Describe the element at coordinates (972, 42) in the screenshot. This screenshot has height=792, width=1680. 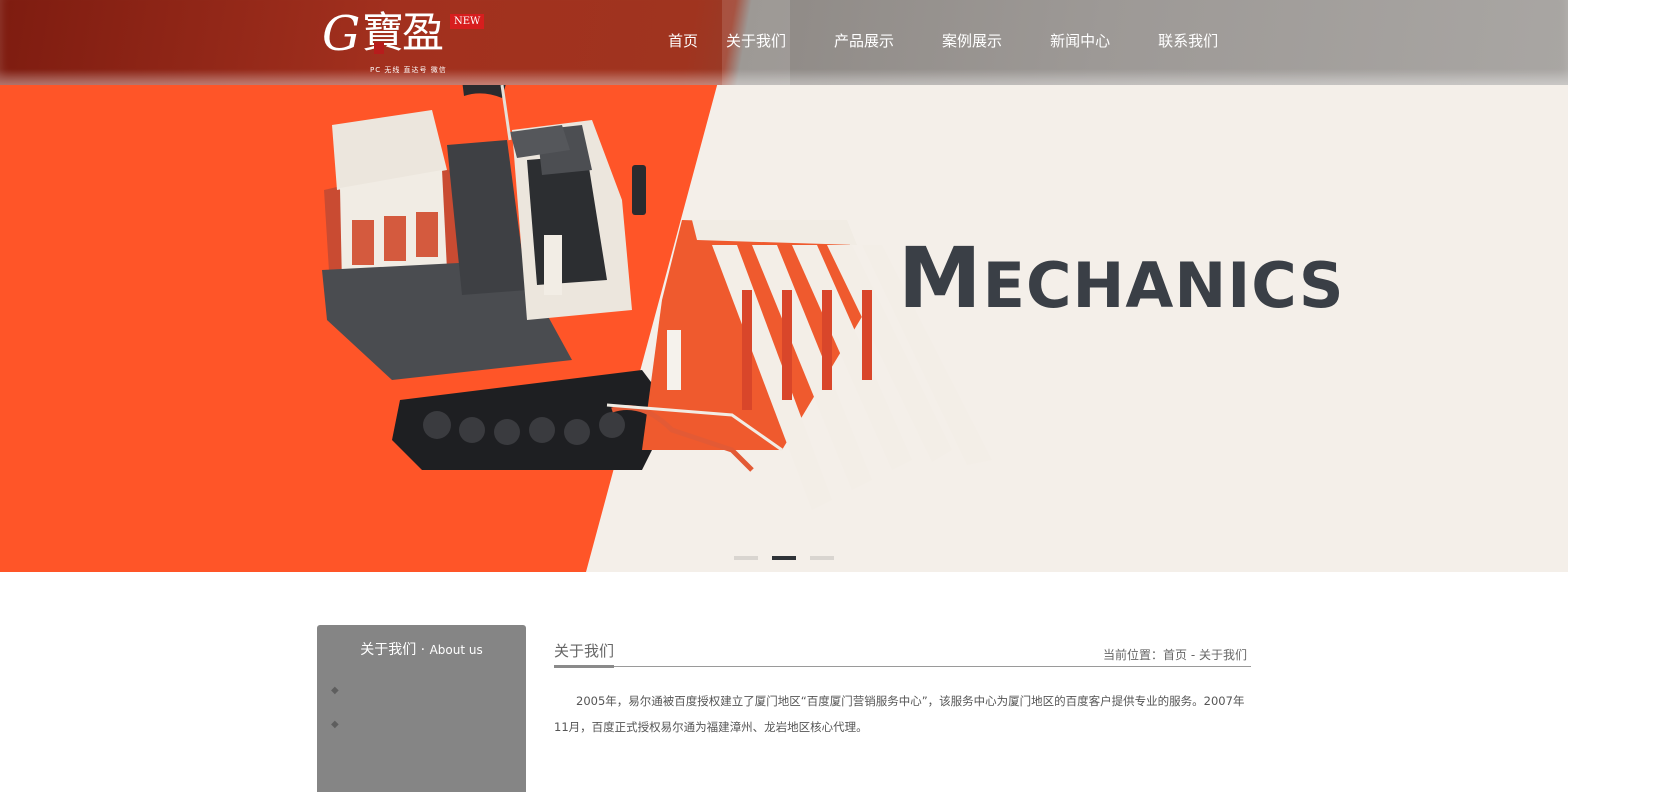
I see `nav-item-cases: 案例展示` at that location.